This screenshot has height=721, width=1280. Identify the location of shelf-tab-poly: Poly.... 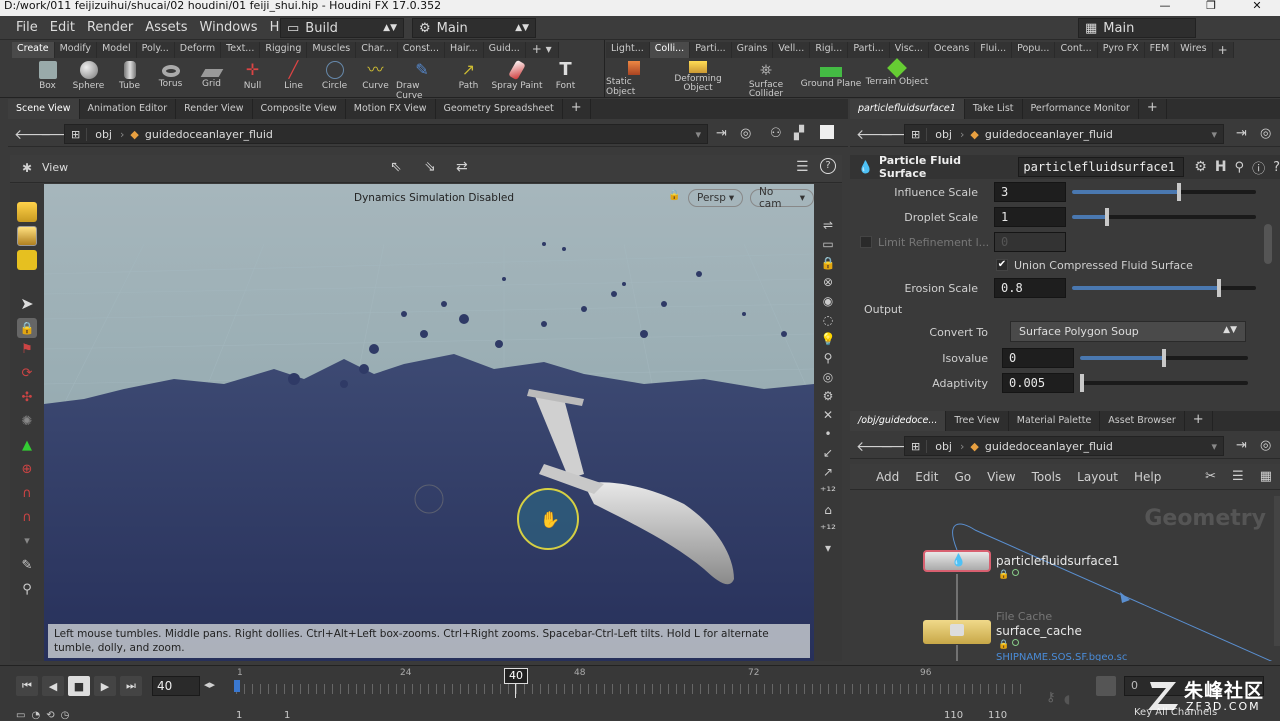
(155, 50).